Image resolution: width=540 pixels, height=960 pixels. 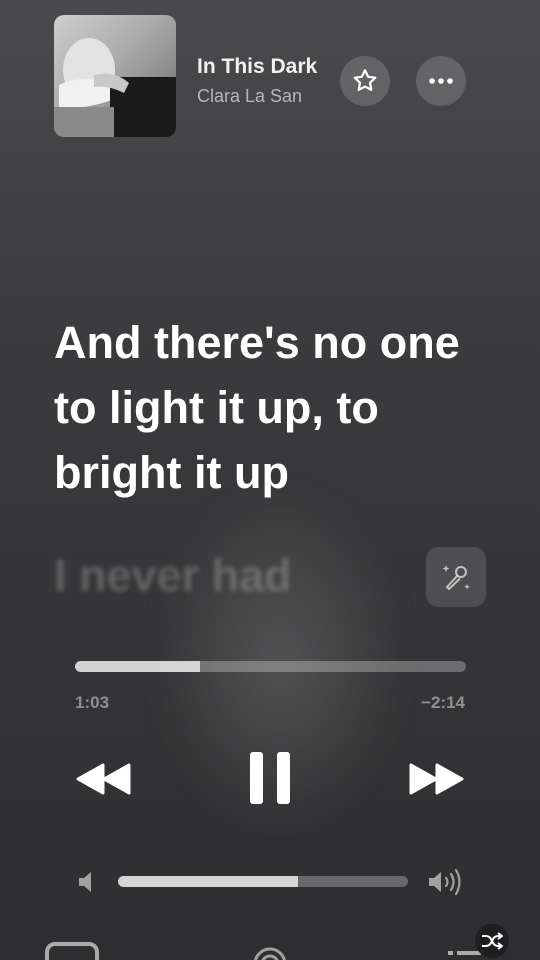 I want to click on sing-along-button, so click(x=456, y=577).